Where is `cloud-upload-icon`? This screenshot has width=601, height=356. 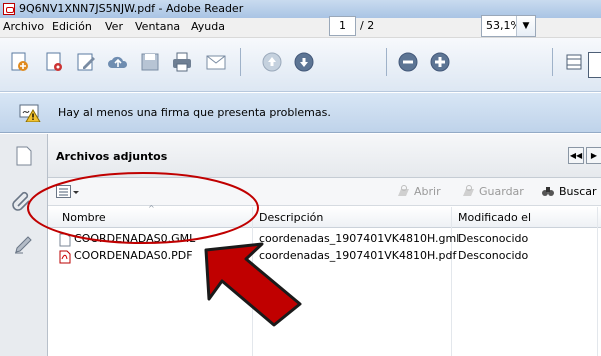
cloud-upload-icon is located at coordinates (118, 62).